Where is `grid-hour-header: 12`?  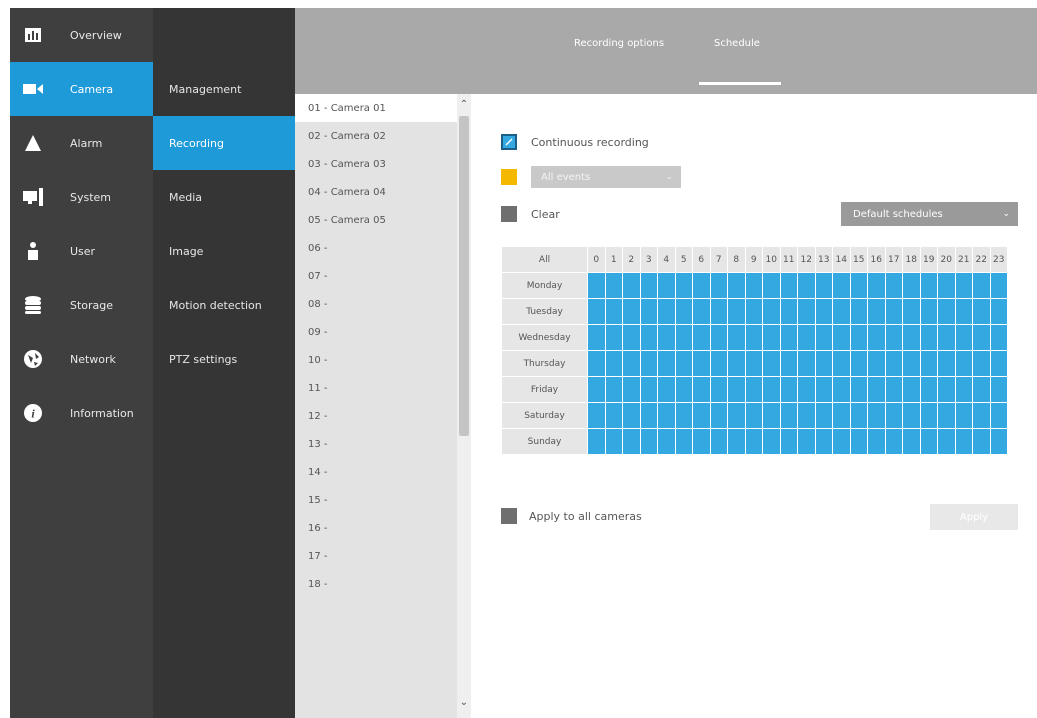
grid-hour-header: 12 is located at coordinates (806, 259).